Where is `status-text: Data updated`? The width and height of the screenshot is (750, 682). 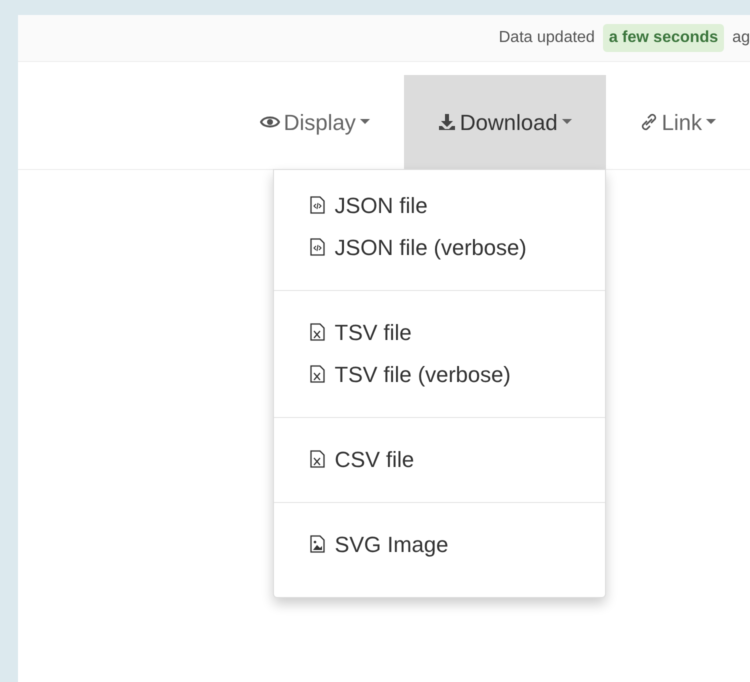
status-text: Data updated is located at coordinates (546, 38).